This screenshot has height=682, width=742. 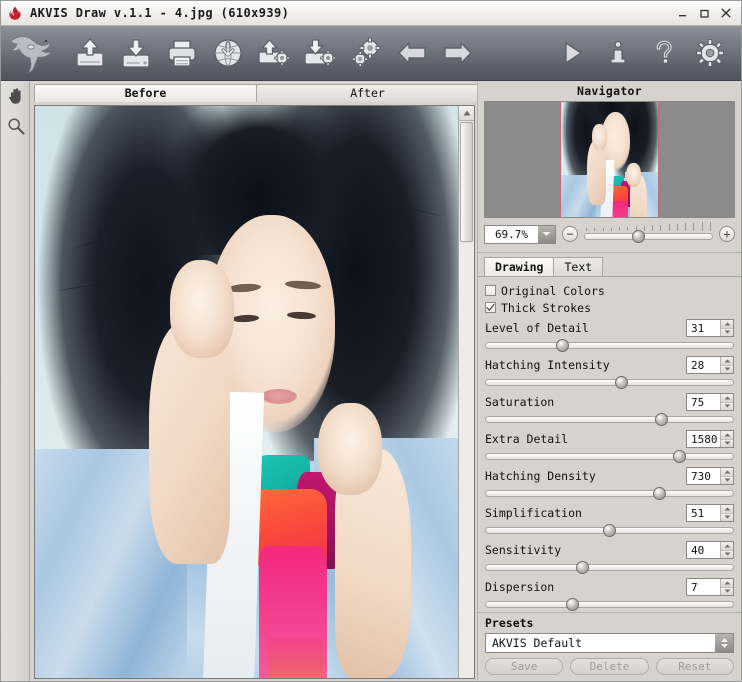 What do you see at coordinates (694, 666) in the screenshot?
I see `reset-preset-button: Reset` at bounding box center [694, 666].